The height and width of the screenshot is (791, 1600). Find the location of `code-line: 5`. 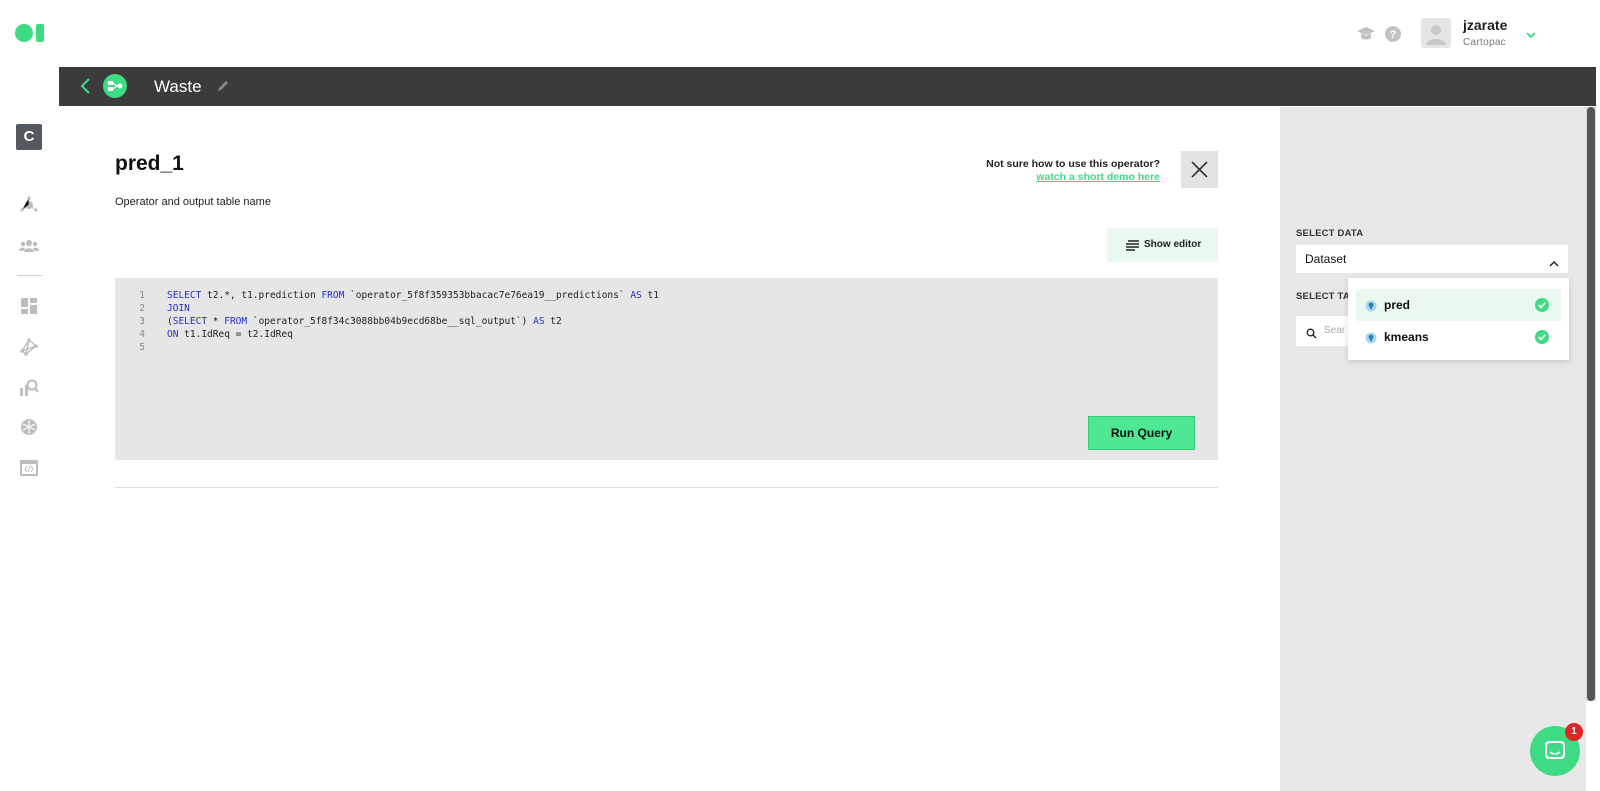

code-line: 5 is located at coordinates (666, 348).